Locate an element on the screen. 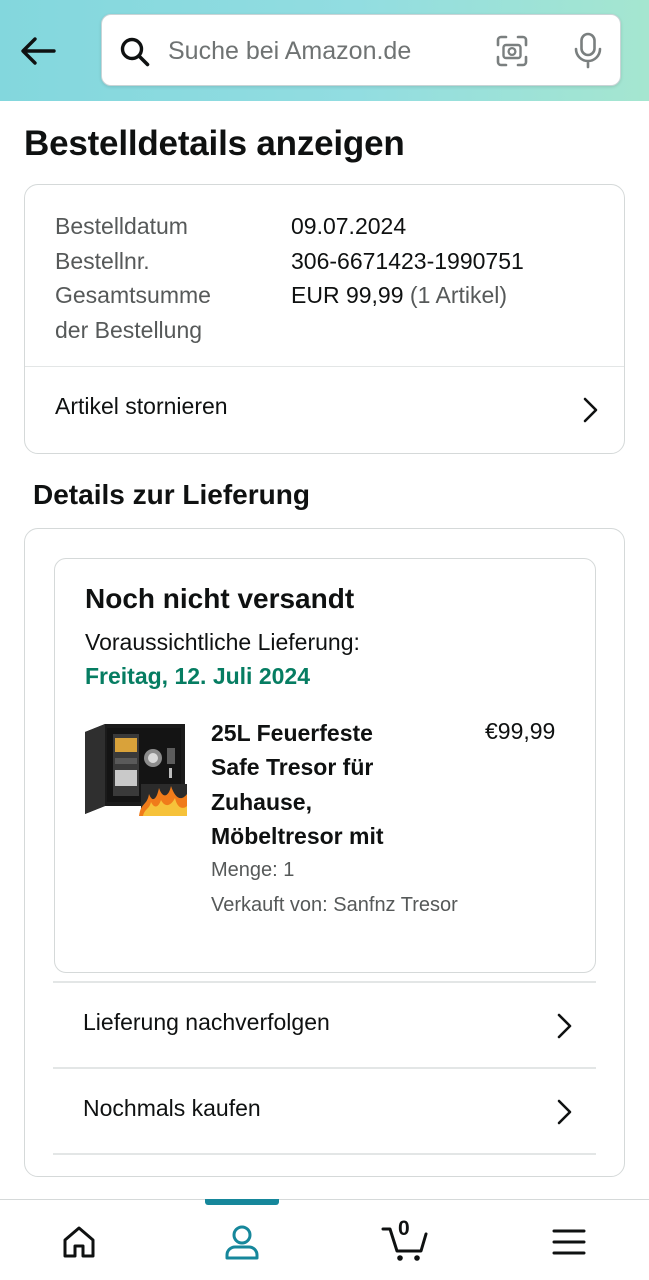 The width and height of the screenshot is (649, 1280). order-item-count: (1 Artikel) is located at coordinates (455, 295).